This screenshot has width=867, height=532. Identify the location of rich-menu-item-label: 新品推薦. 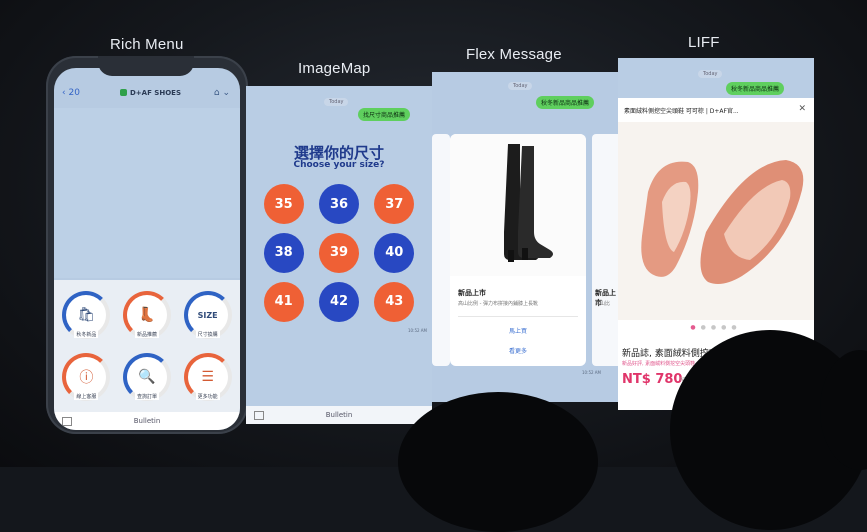
(146, 334).